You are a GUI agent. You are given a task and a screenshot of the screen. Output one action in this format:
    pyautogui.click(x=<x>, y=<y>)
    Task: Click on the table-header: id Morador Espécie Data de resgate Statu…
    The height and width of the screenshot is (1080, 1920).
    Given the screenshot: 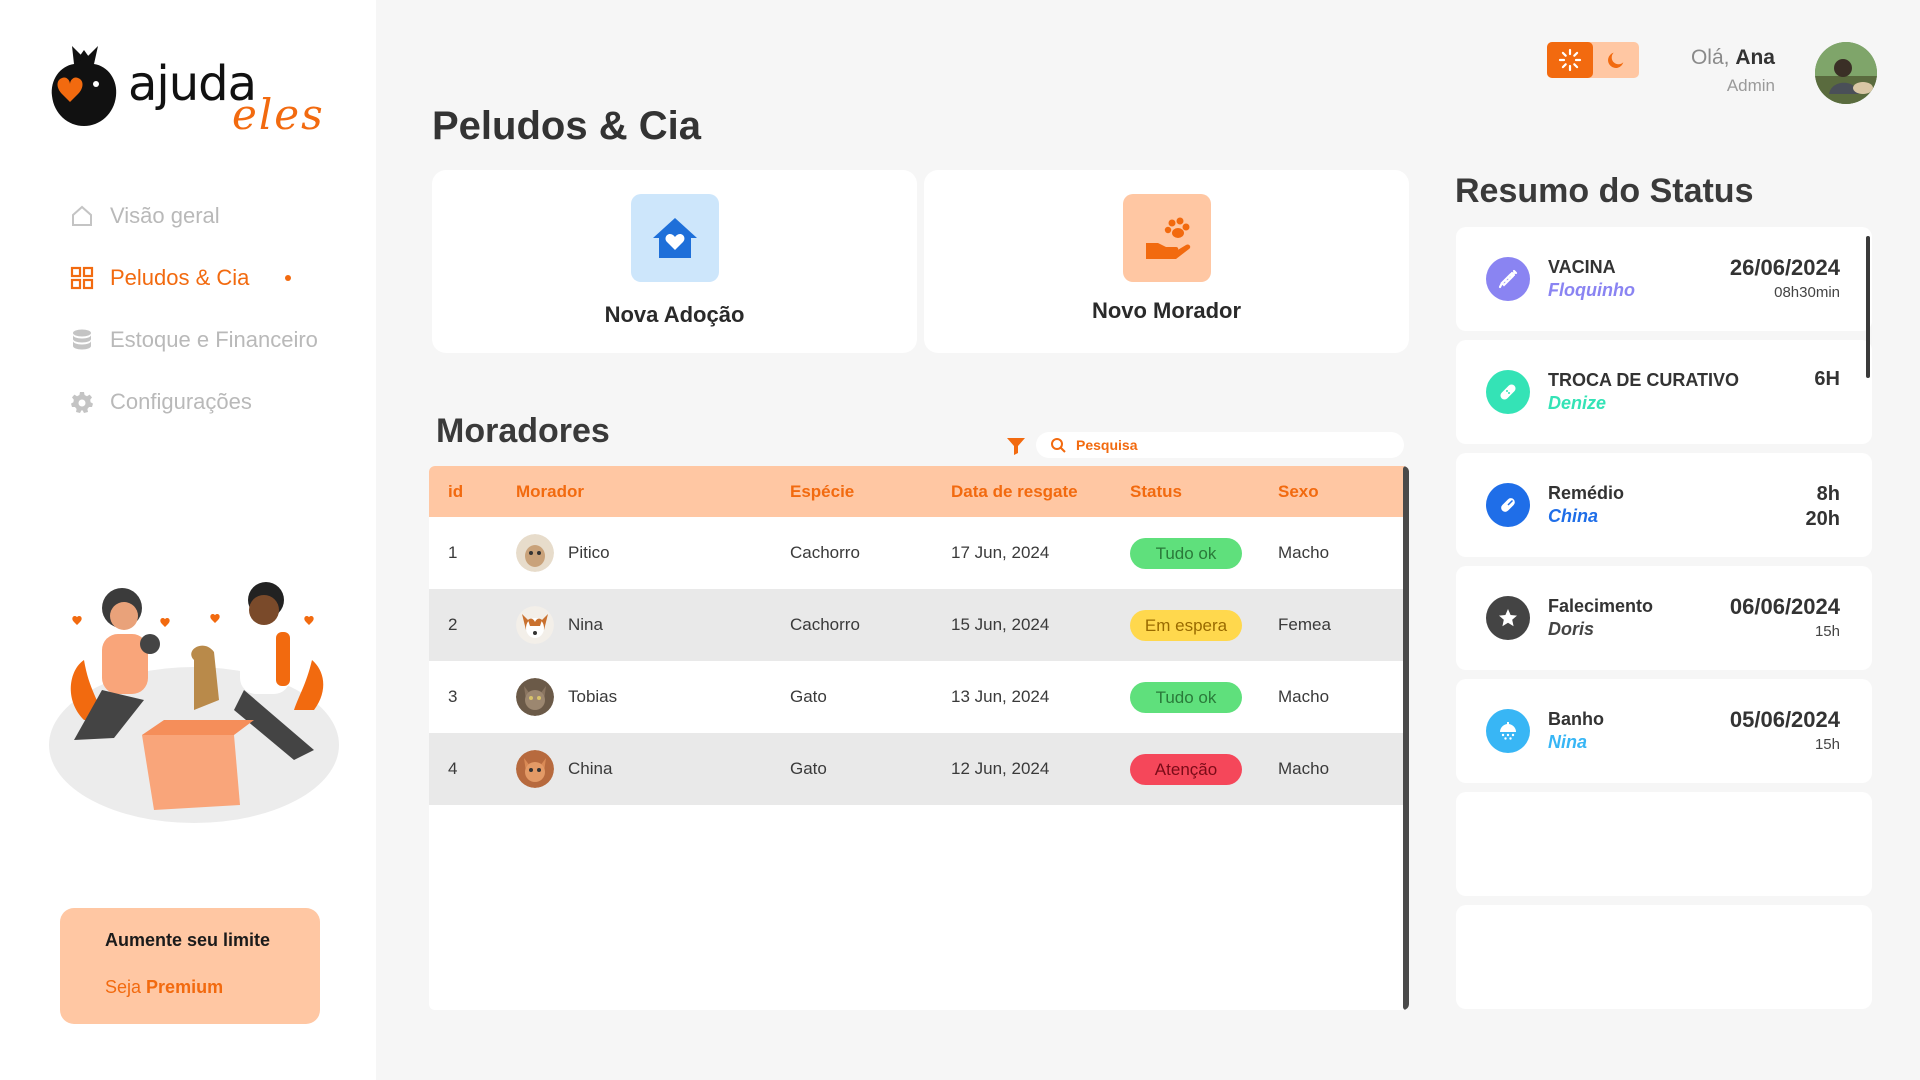 What is the action you would take?
    pyautogui.click(x=919, y=491)
    